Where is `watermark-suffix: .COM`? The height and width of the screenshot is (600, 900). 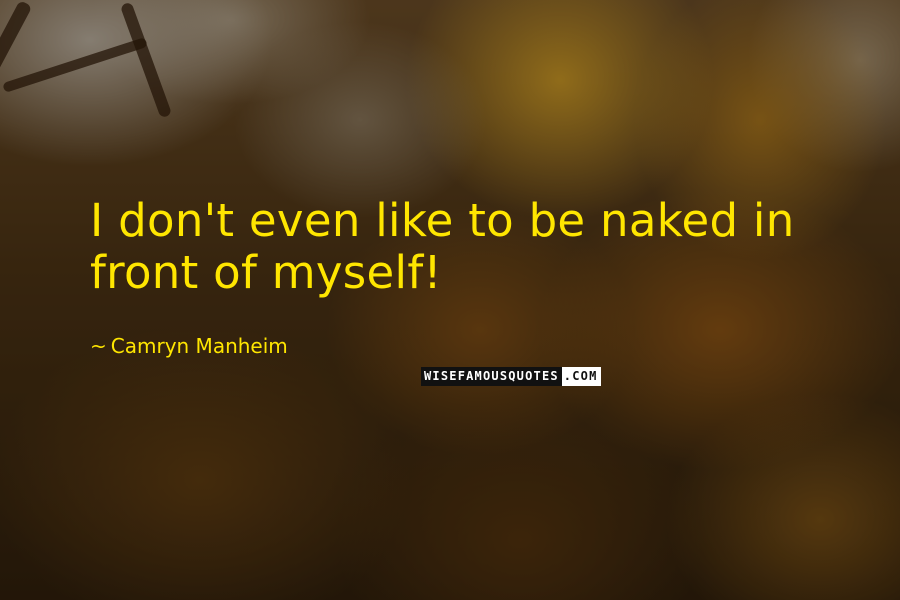 watermark-suffix: .COM is located at coordinates (581, 376).